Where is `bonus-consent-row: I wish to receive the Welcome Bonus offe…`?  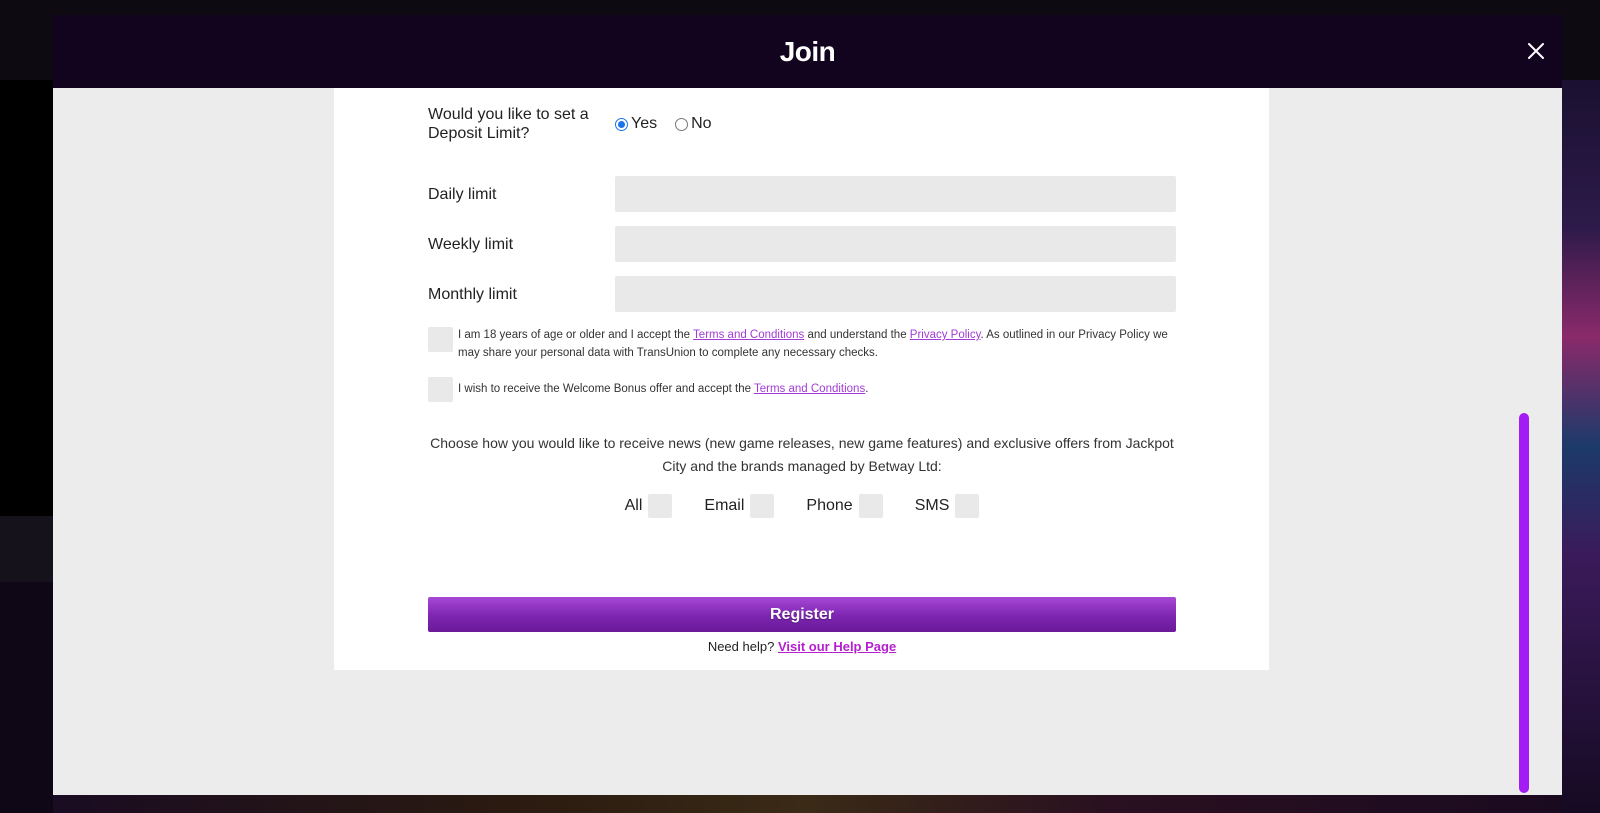 bonus-consent-row: I wish to receive the Welcome Bonus offe… is located at coordinates (802, 389).